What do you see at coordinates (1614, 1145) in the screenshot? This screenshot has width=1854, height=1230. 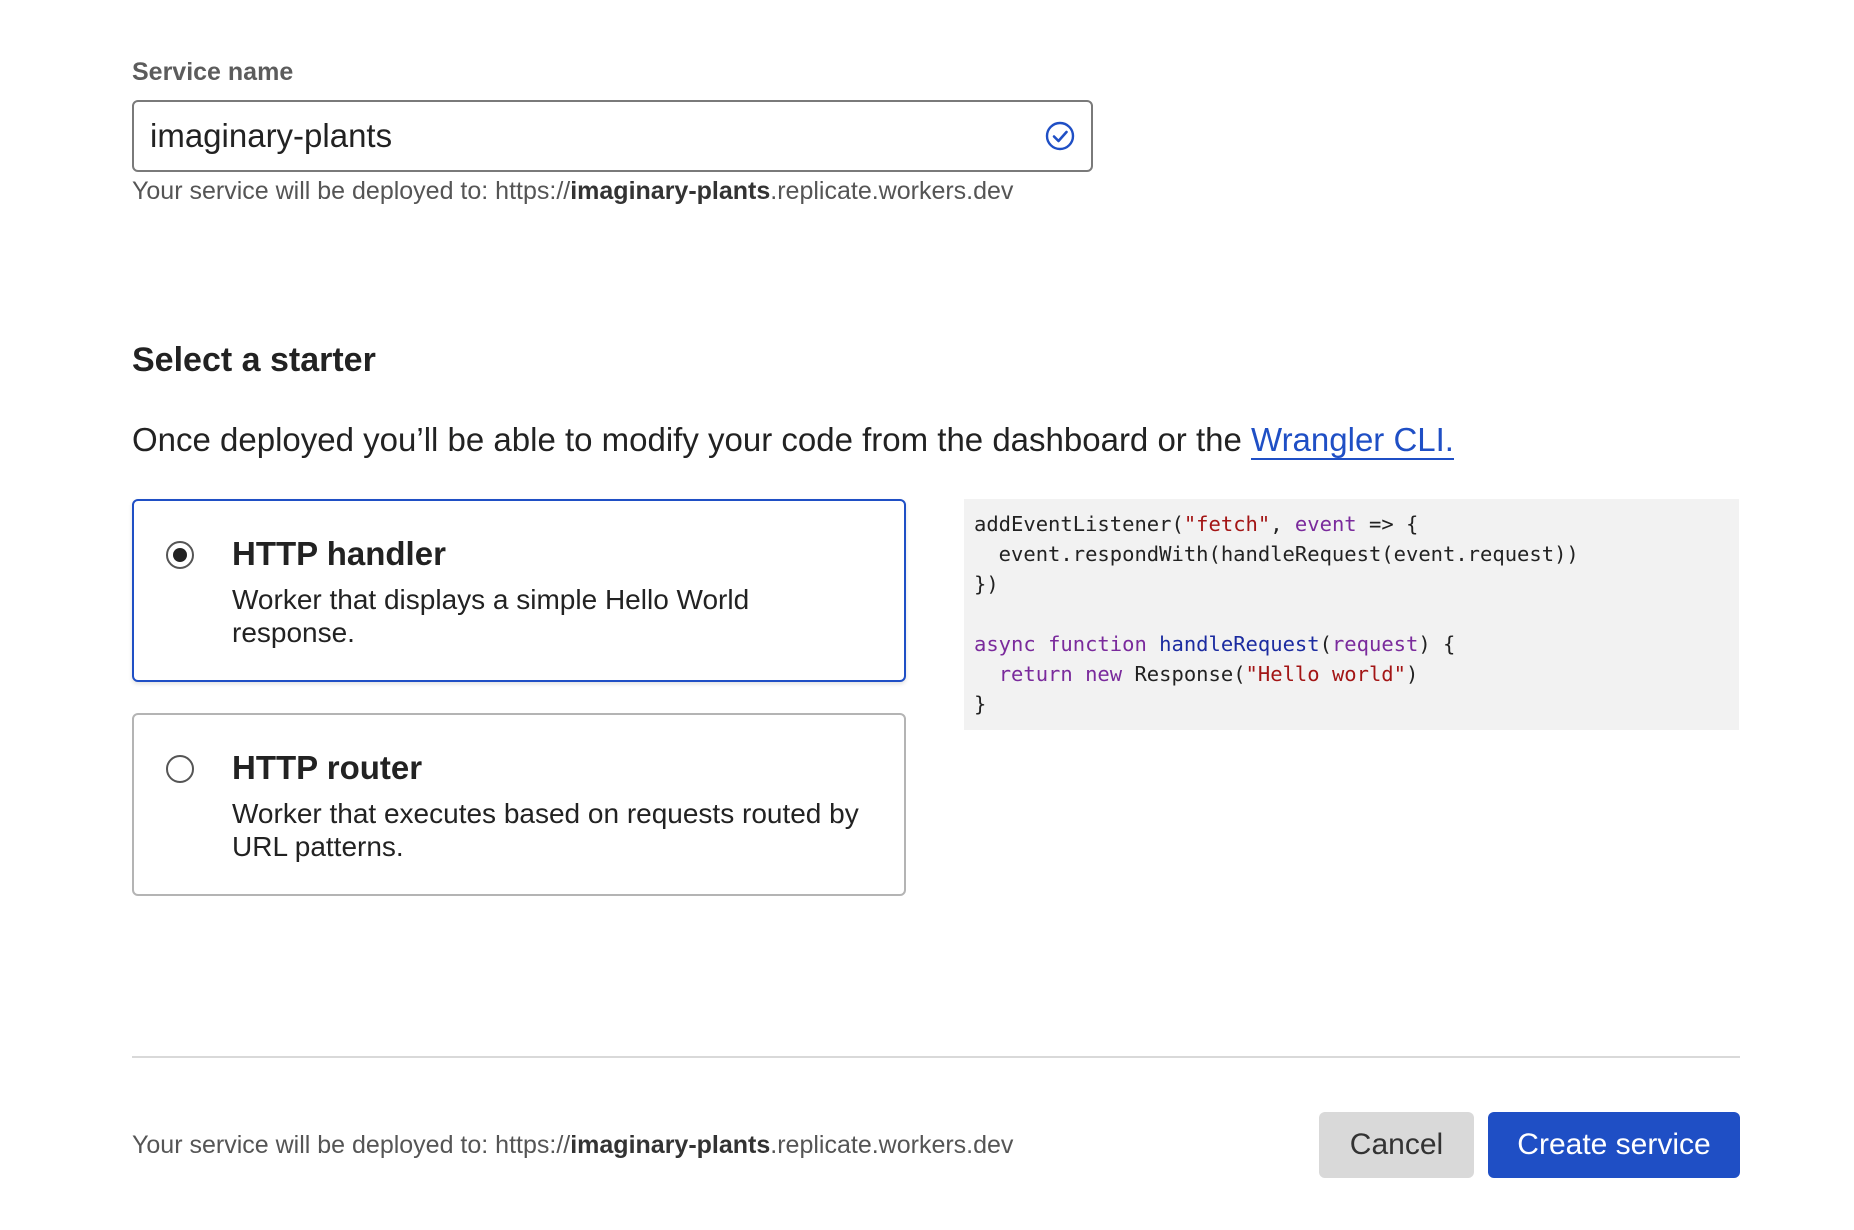 I see `create-service-button: Create service` at bounding box center [1614, 1145].